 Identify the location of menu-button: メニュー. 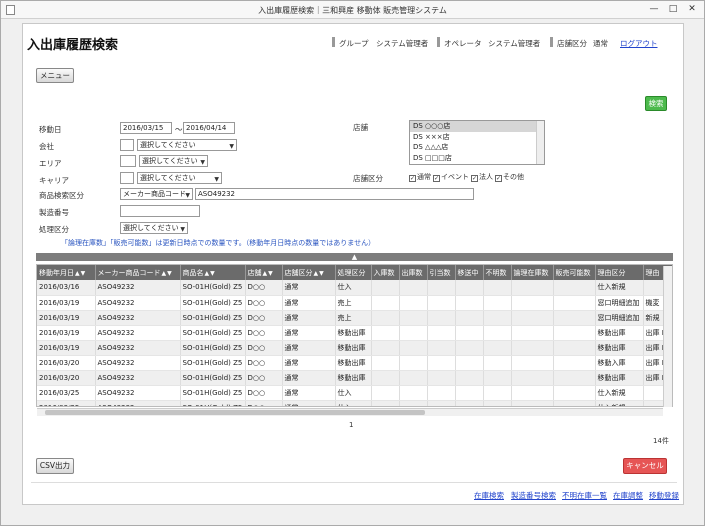
(55, 75).